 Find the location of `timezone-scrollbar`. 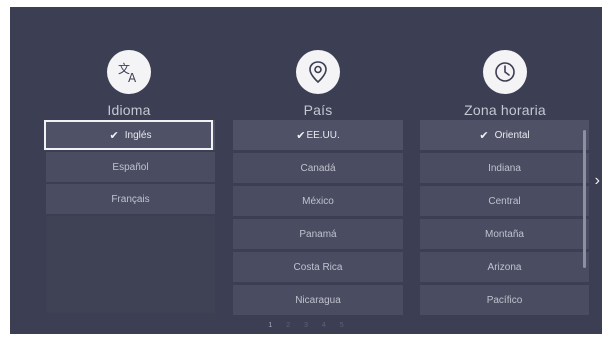

timezone-scrollbar is located at coordinates (584, 199).